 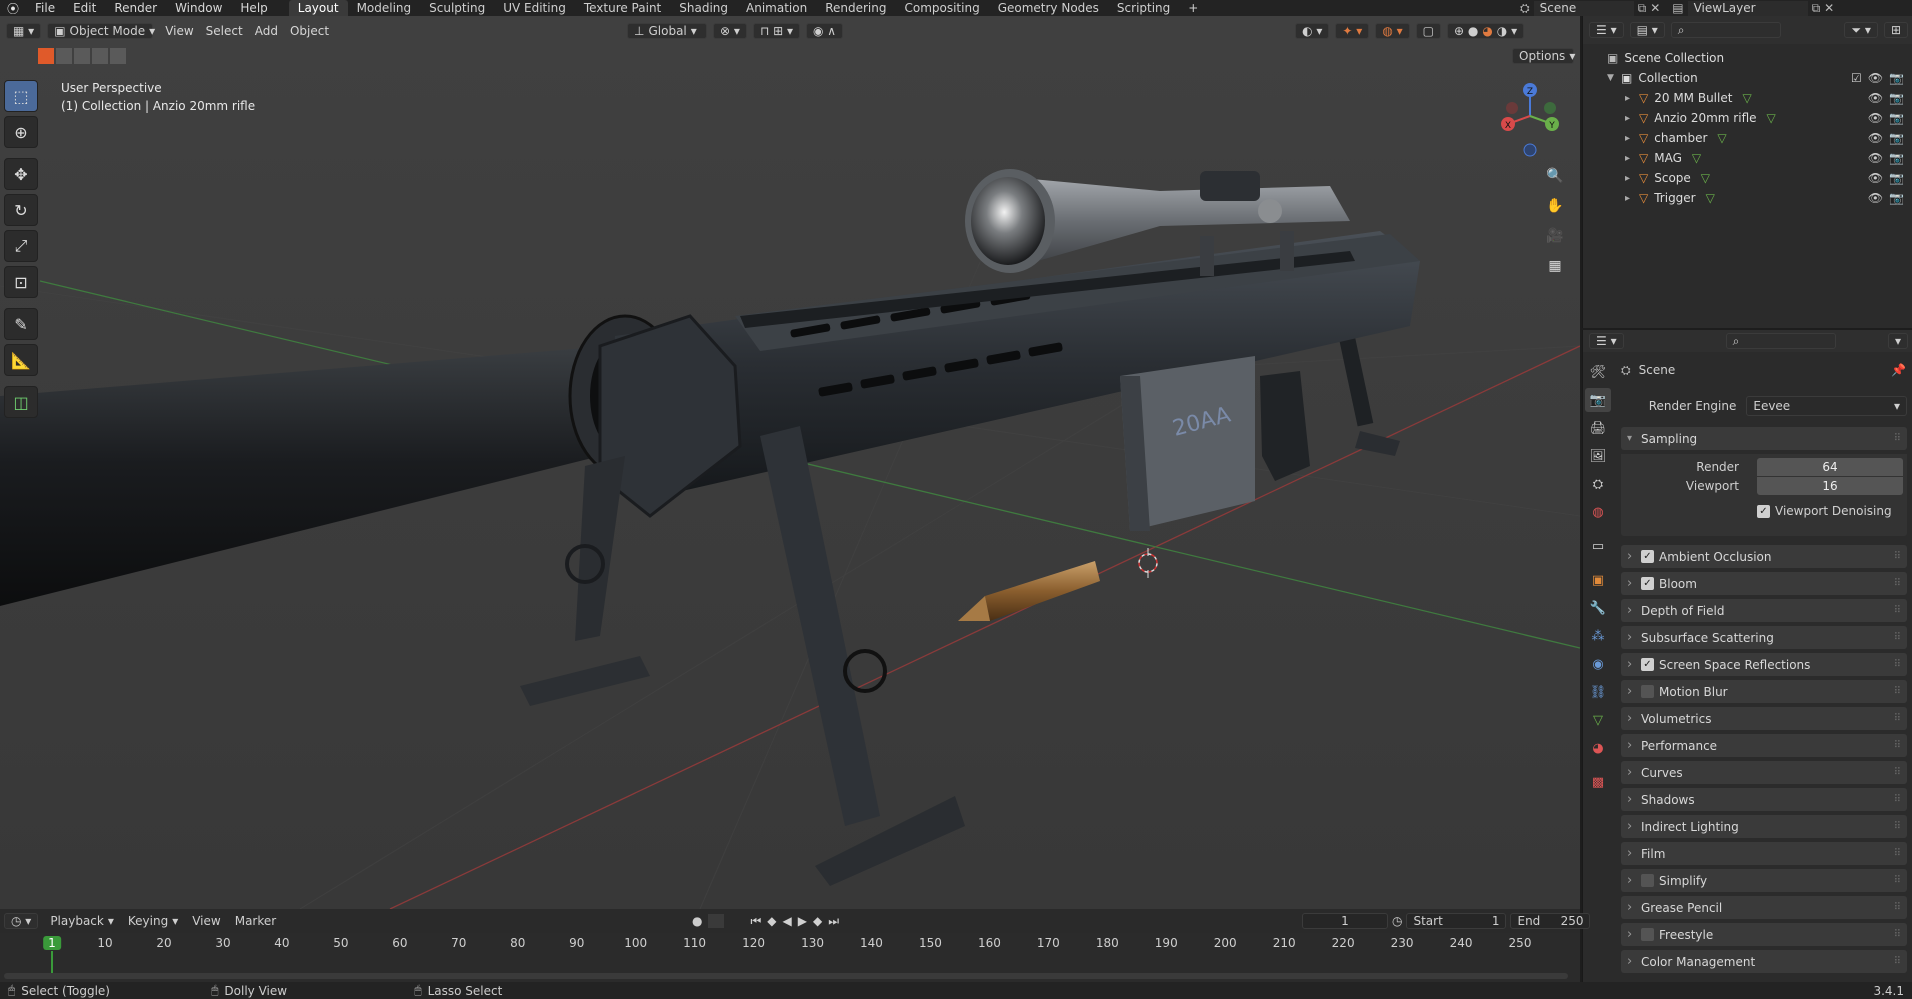 I want to click on transform-orientation-dropdown: ⊥ Global ▾, so click(x=667, y=31).